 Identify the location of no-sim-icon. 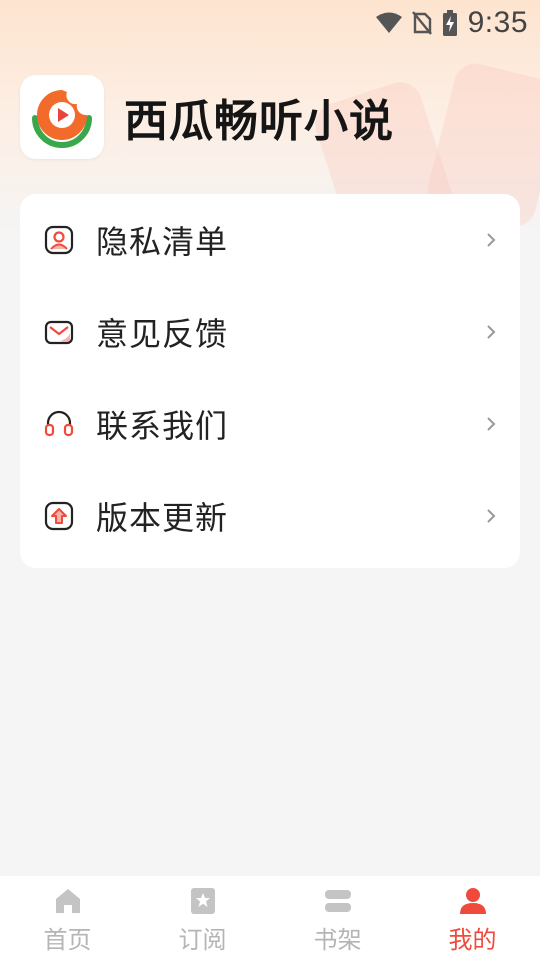
(421, 23).